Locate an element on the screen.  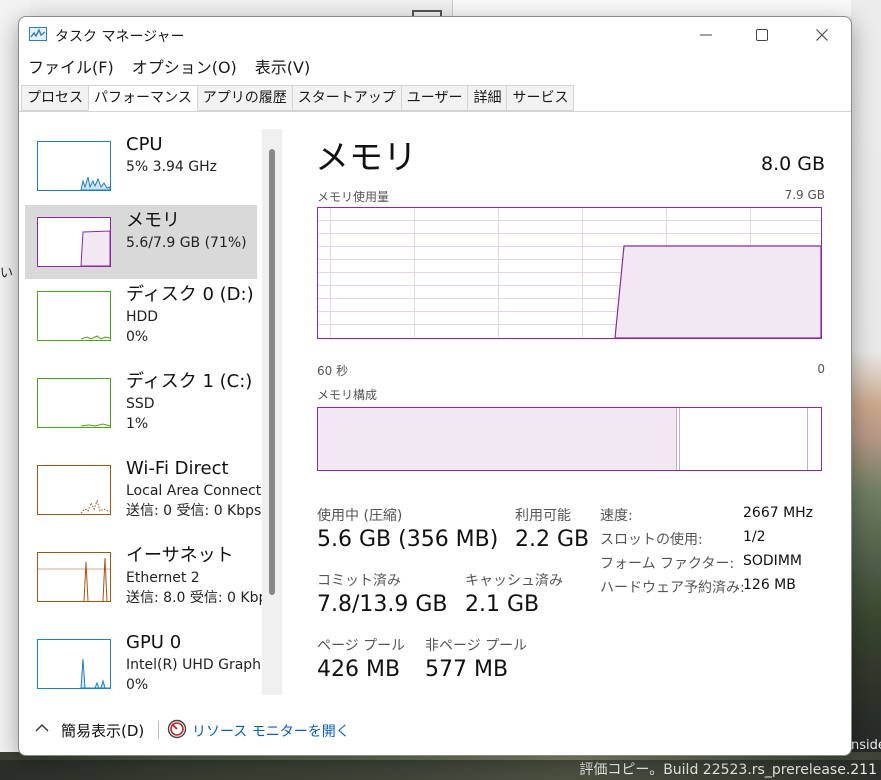
tab-processes: プロセス is located at coordinates (55, 98).